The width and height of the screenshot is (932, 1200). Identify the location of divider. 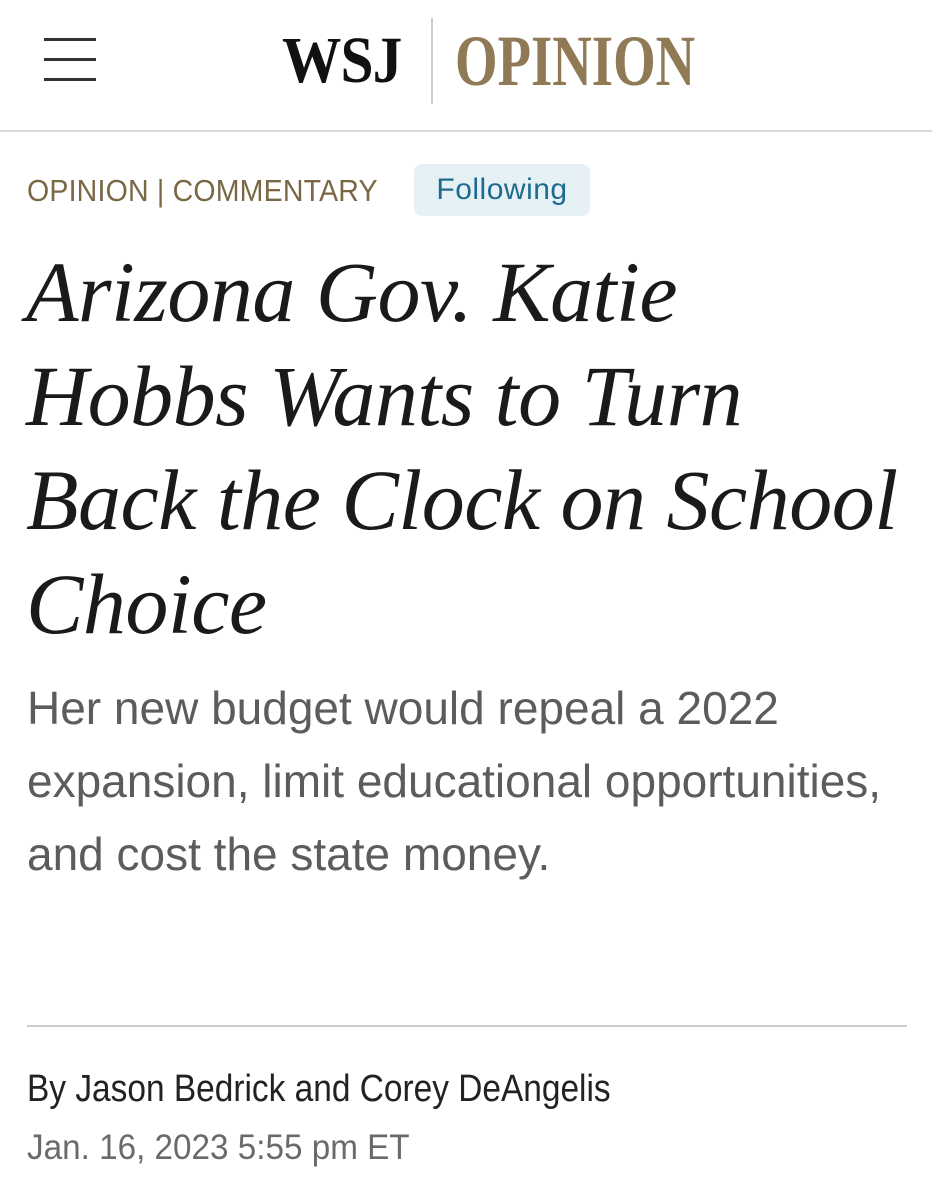
(467, 1026).